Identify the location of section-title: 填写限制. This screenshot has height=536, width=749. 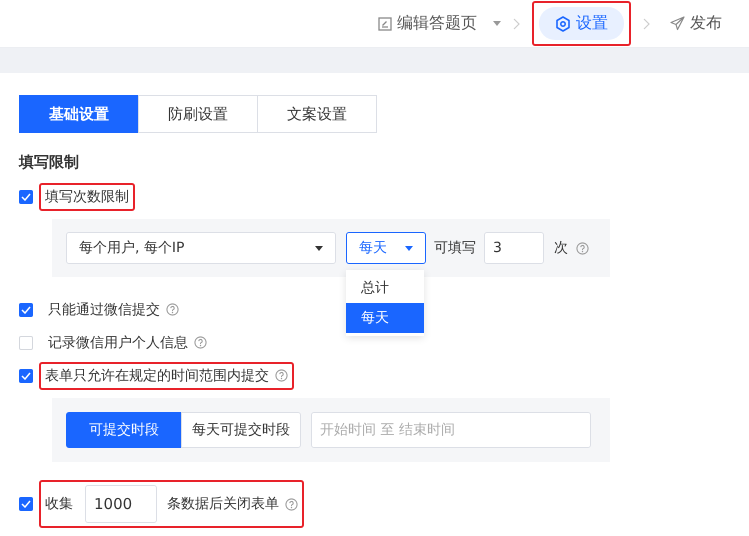
(49, 162).